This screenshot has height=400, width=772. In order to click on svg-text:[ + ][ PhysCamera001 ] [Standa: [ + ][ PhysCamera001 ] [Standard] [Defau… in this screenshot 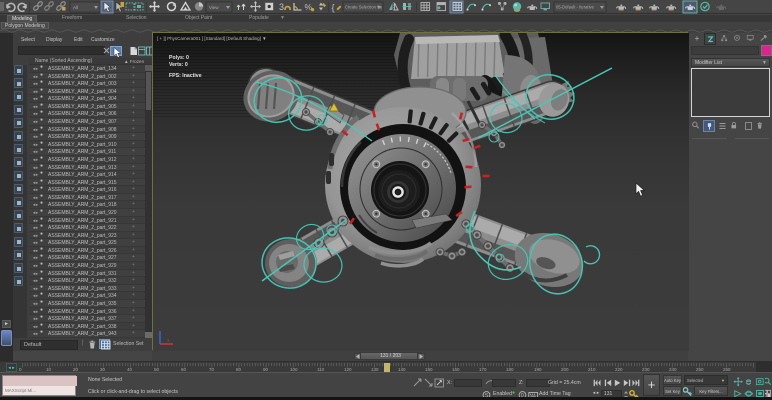, I will do `click(212, 38)`.